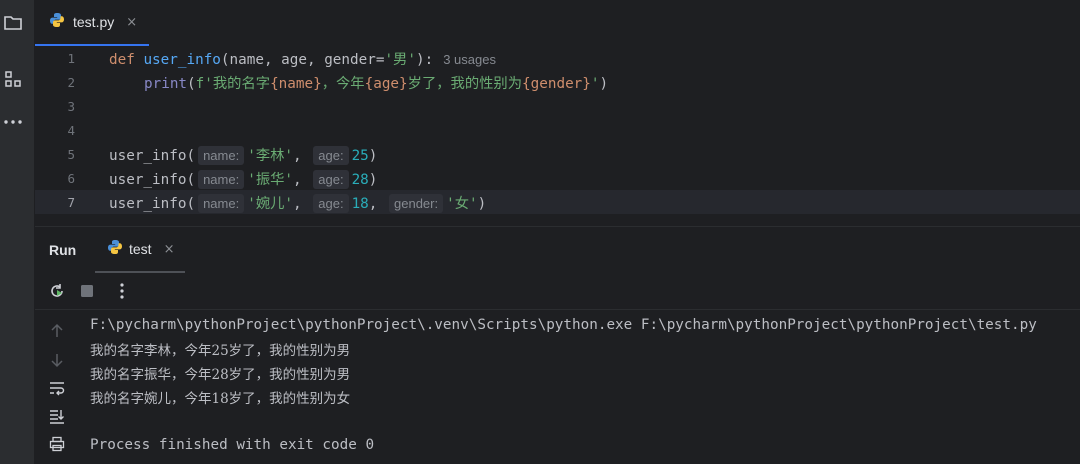 The image size is (1080, 464). What do you see at coordinates (13, 23) in the screenshot?
I see `folder-icon` at bounding box center [13, 23].